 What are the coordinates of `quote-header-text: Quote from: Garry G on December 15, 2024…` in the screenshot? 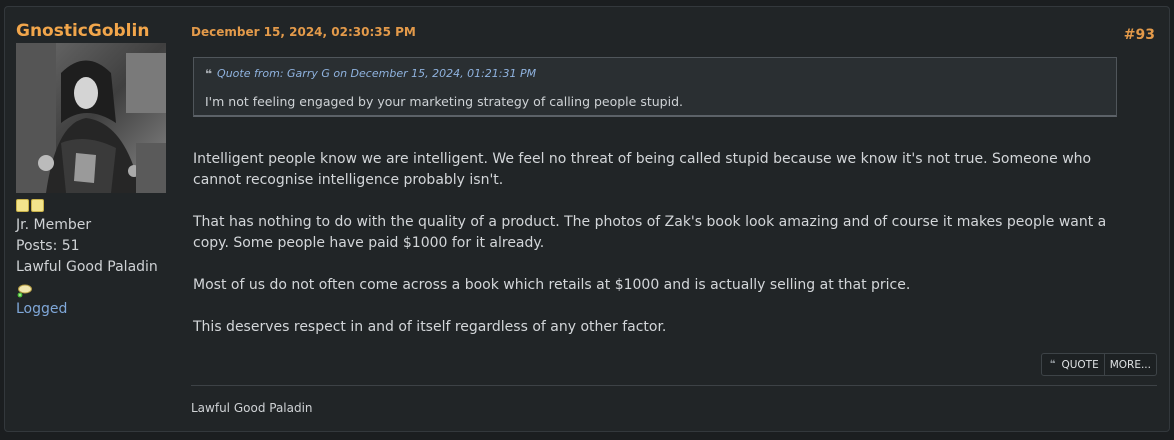 It's located at (377, 73).